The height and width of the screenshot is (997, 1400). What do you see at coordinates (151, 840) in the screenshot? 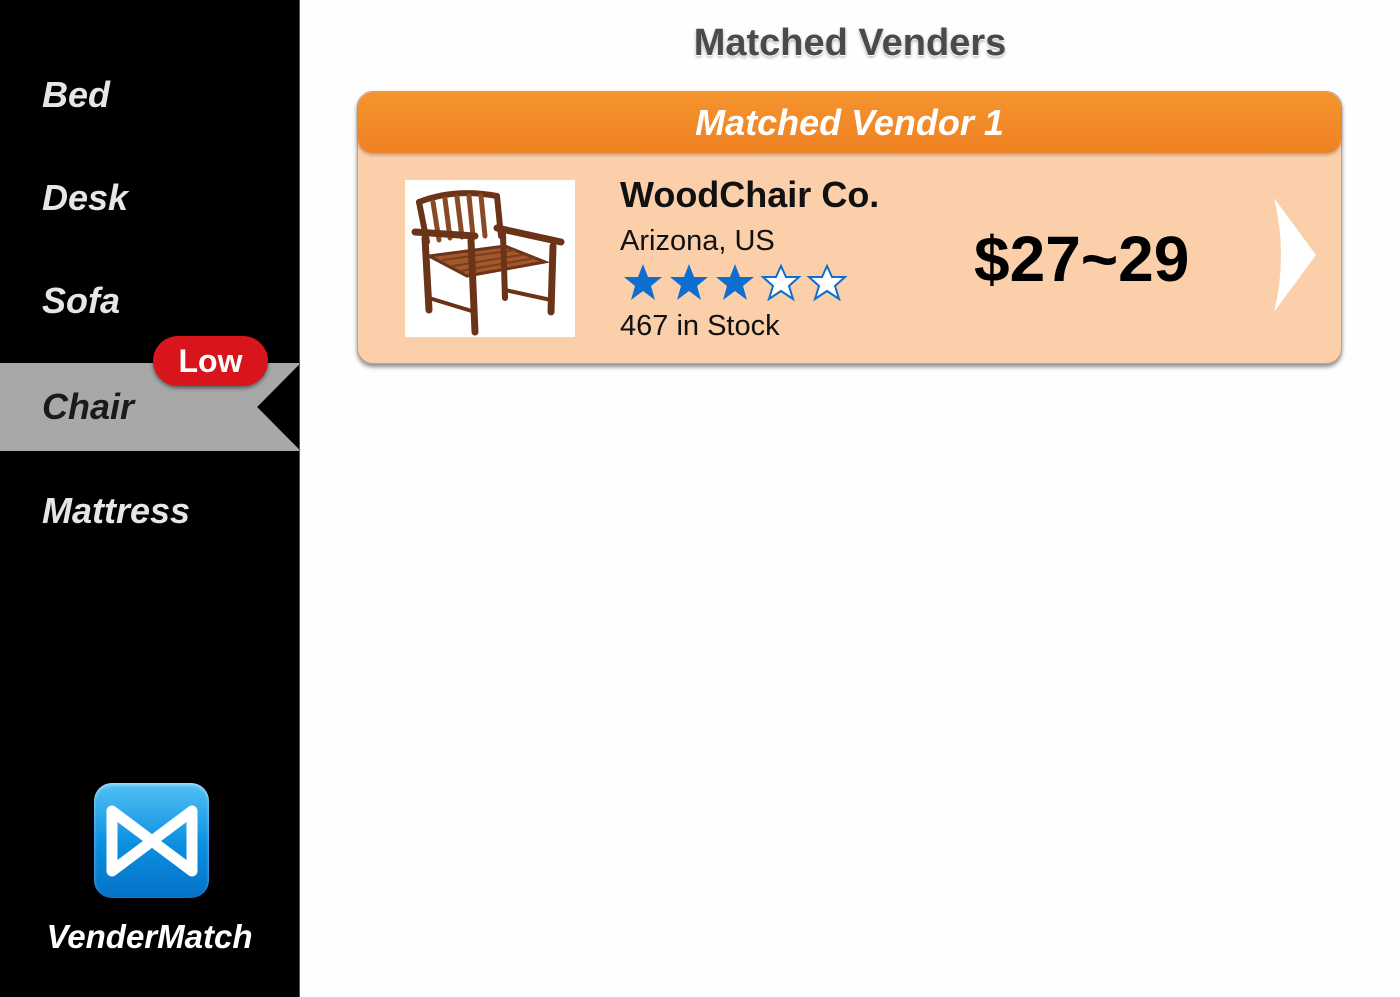
I see `vendermatch-logo-icon` at bounding box center [151, 840].